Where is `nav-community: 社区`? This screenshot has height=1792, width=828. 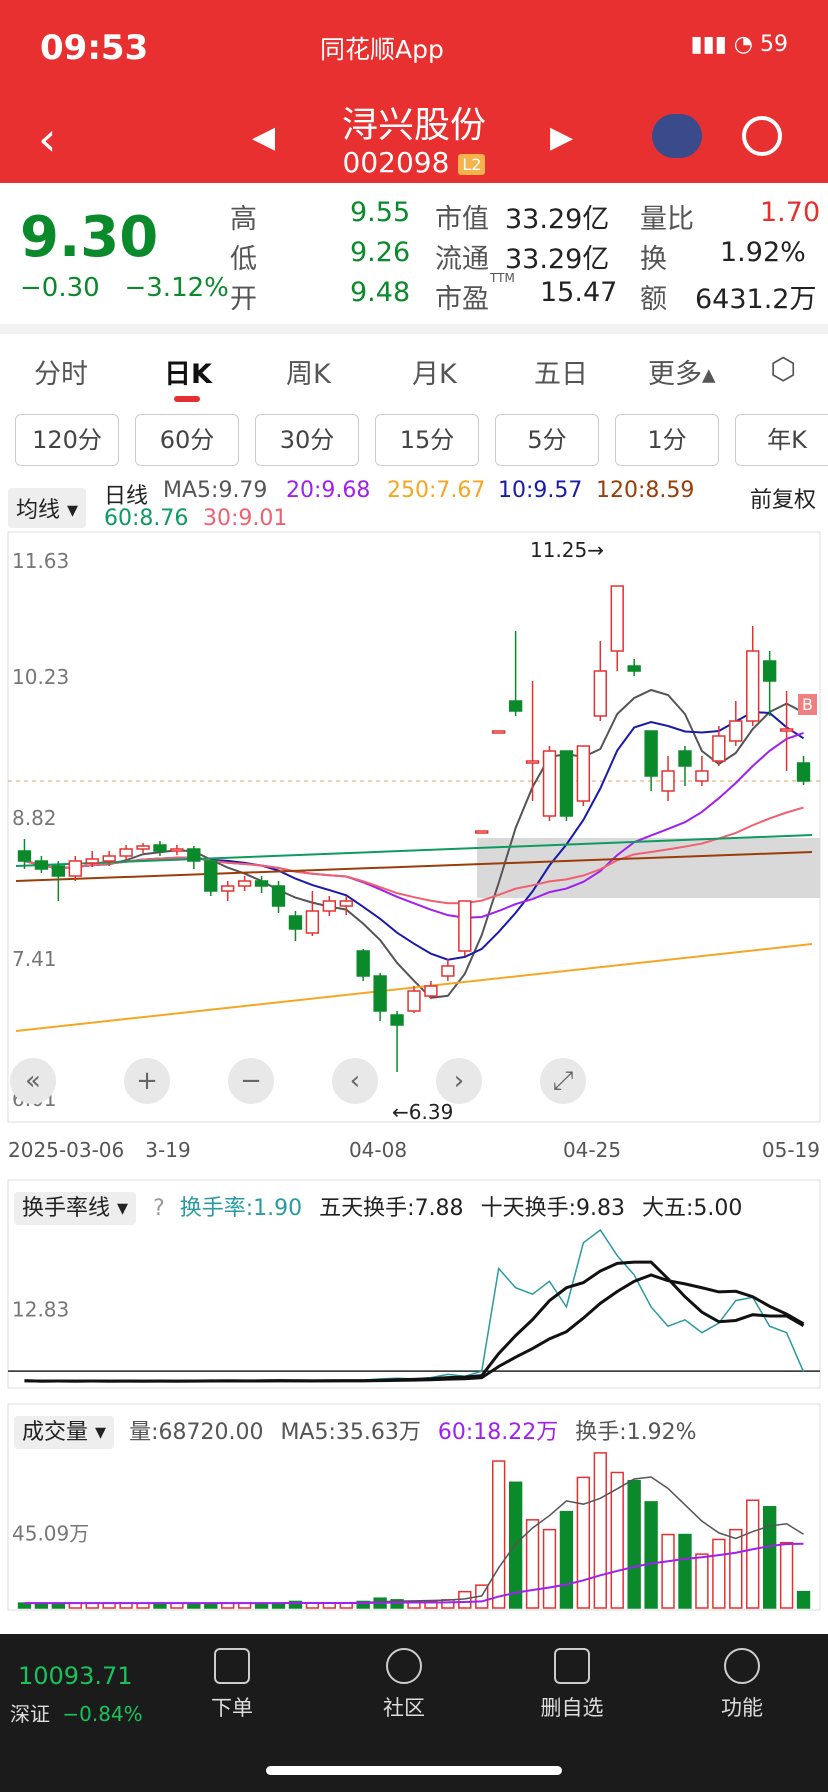 nav-community: 社区 is located at coordinates (404, 1685).